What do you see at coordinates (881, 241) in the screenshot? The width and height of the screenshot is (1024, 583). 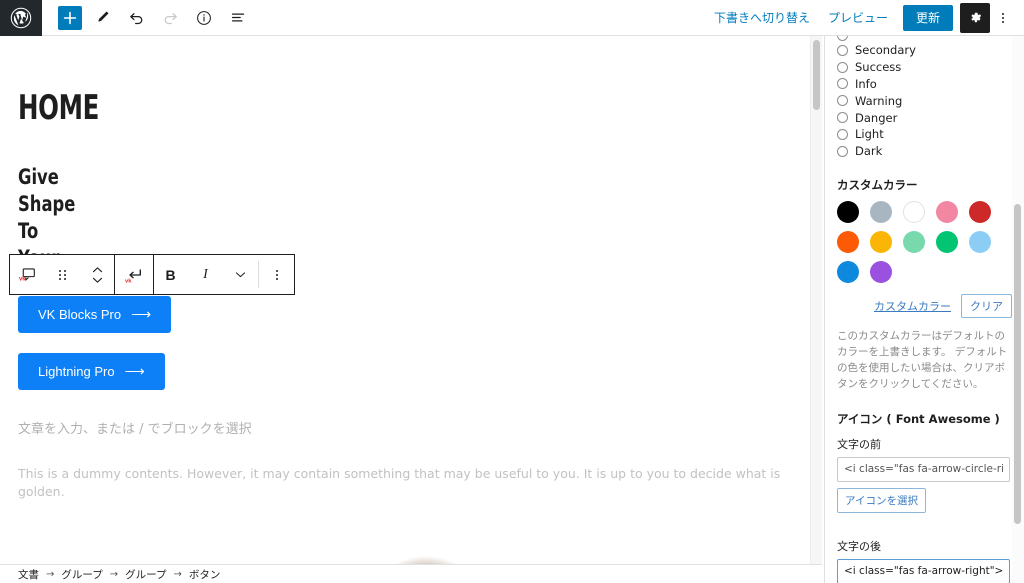 I see `color-swatch-amber` at bounding box center [881, 241].